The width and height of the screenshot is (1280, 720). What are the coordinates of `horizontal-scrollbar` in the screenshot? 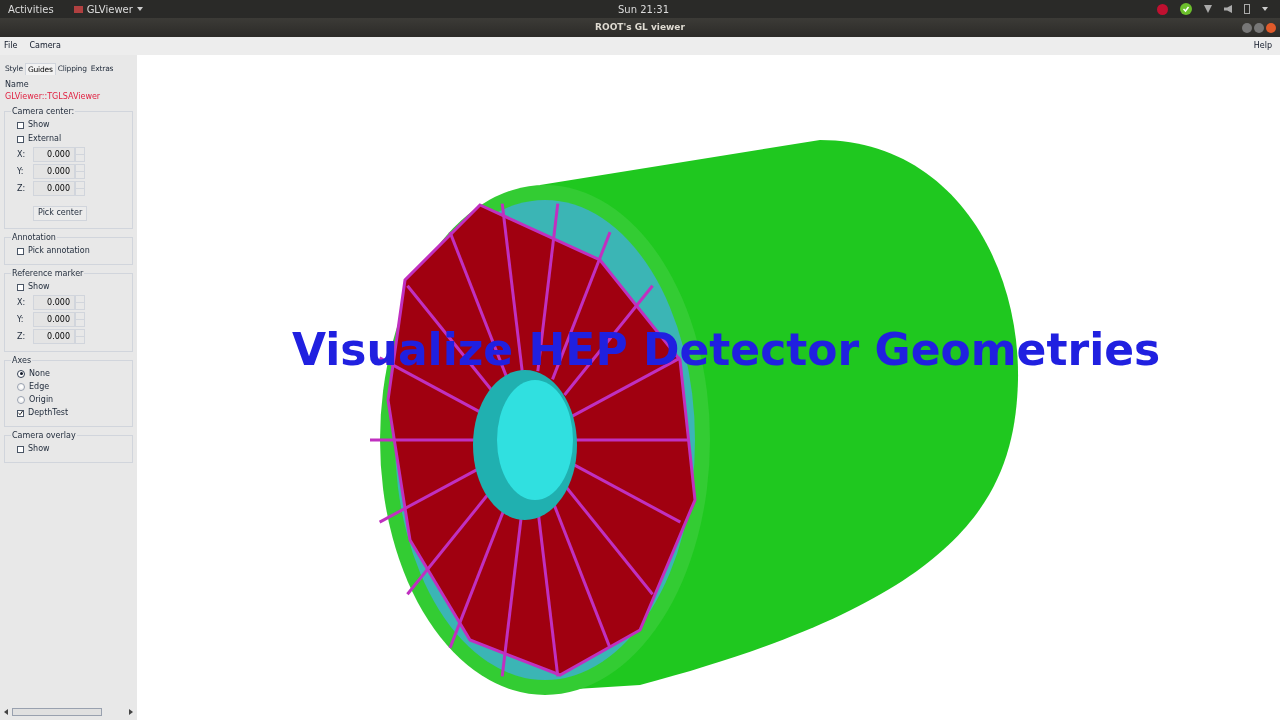 It's located at (68, 712).